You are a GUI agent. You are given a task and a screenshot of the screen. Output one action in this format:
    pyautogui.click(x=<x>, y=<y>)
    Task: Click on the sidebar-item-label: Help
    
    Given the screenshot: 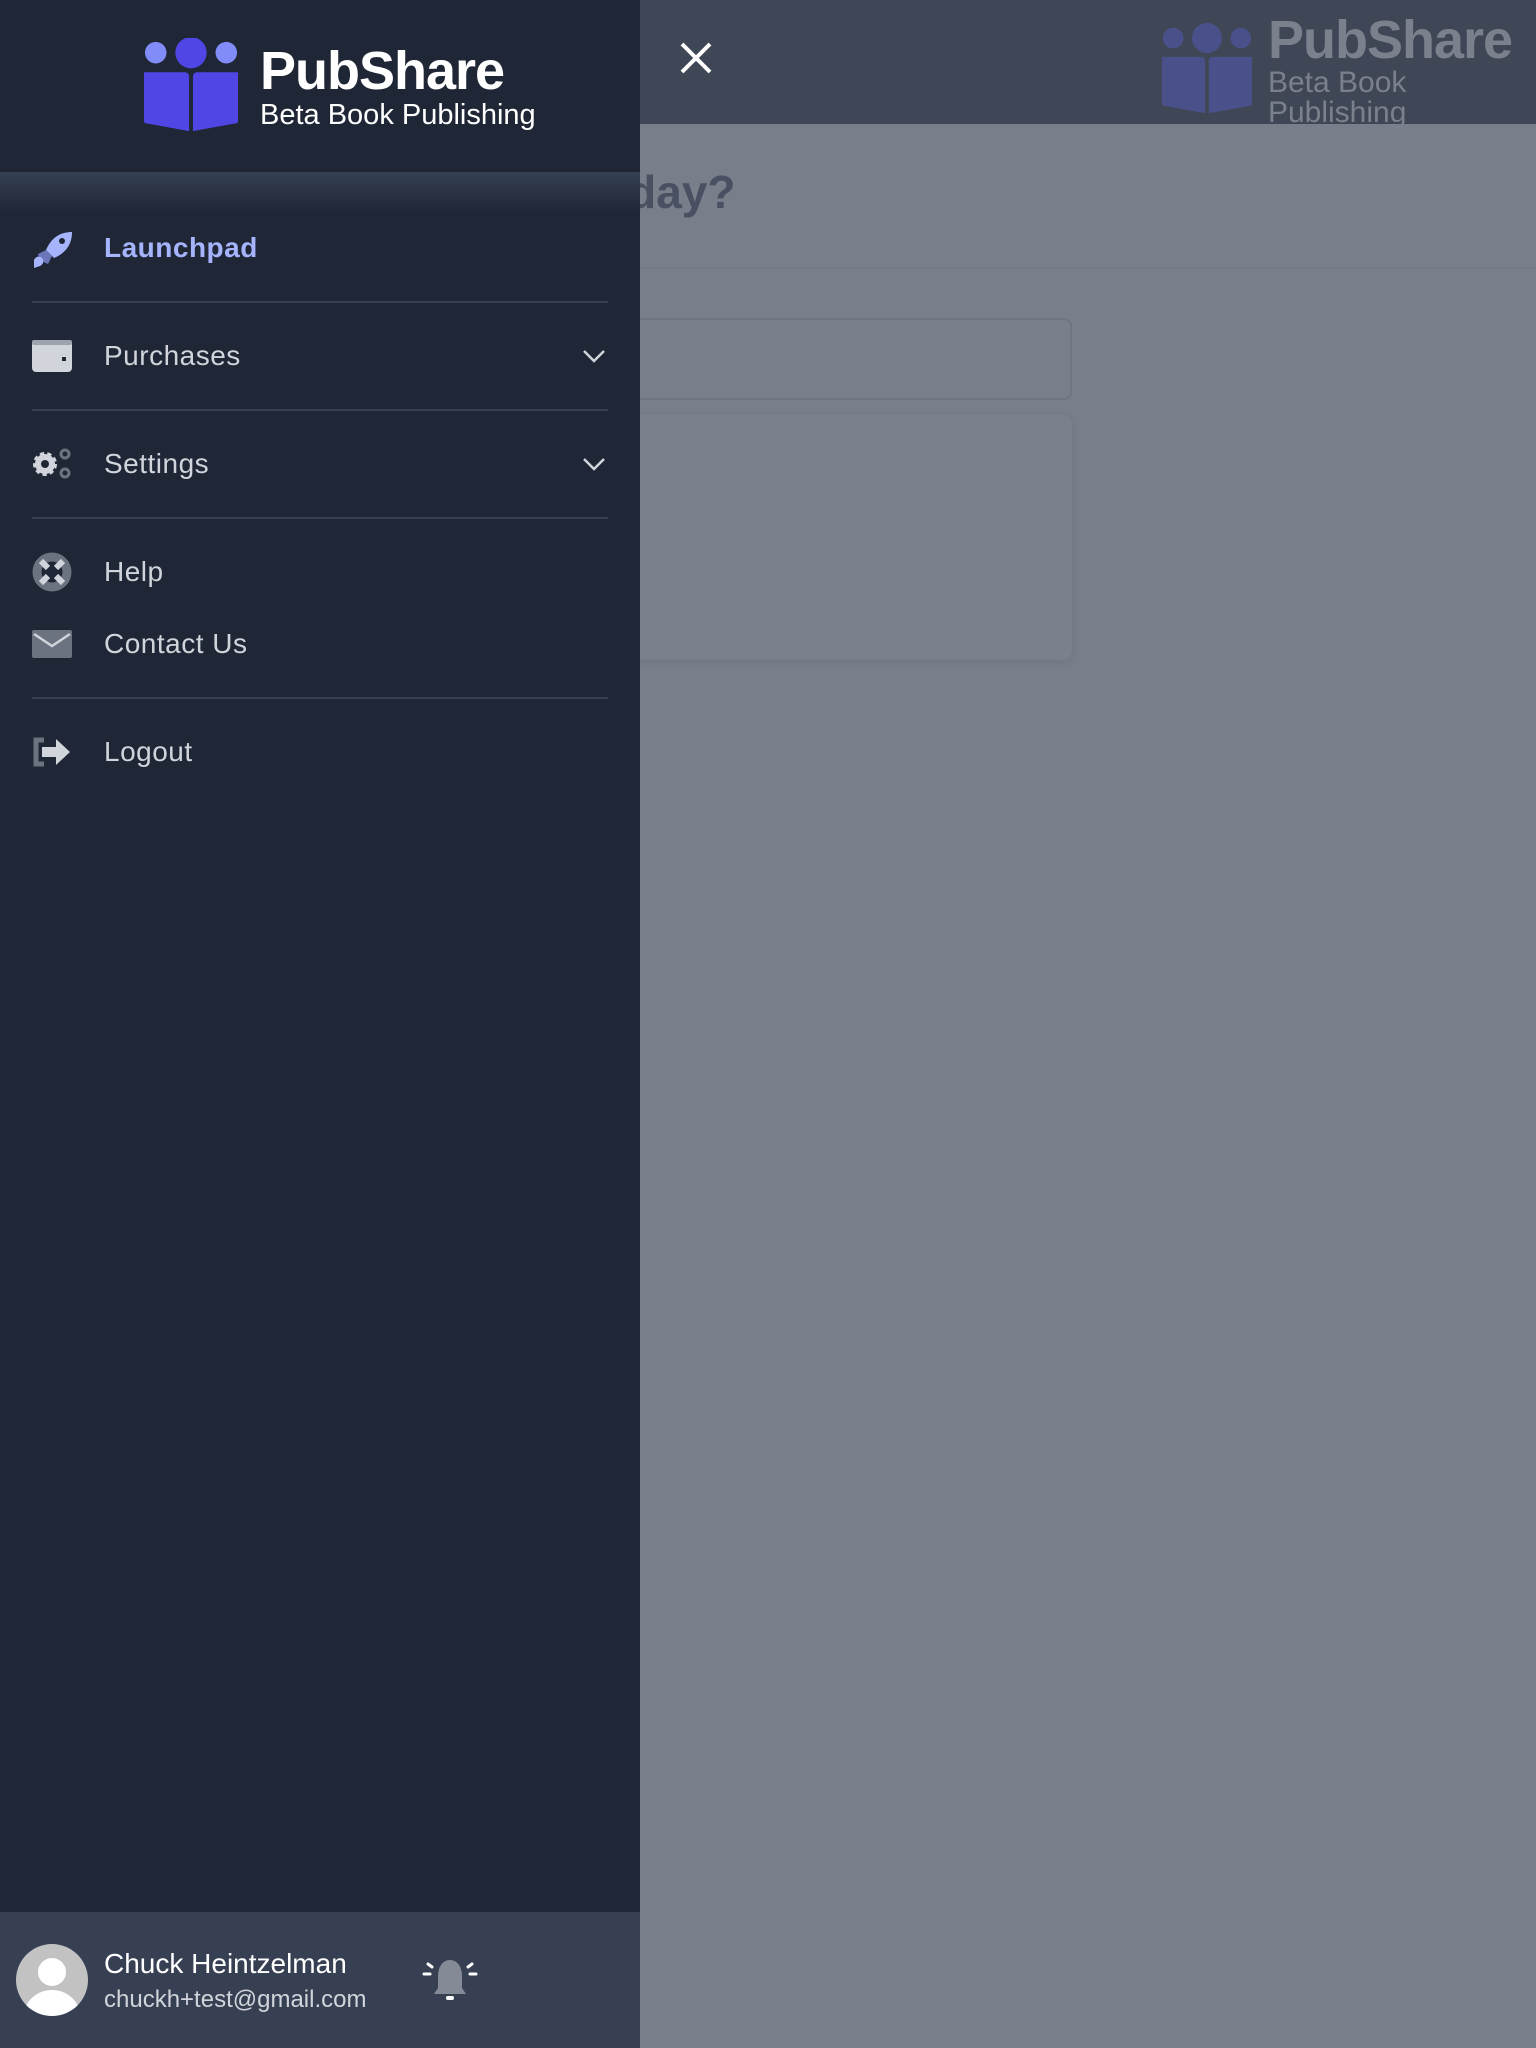 What is the action you would take?
    pyautogui.click(x=134, y=571)
    